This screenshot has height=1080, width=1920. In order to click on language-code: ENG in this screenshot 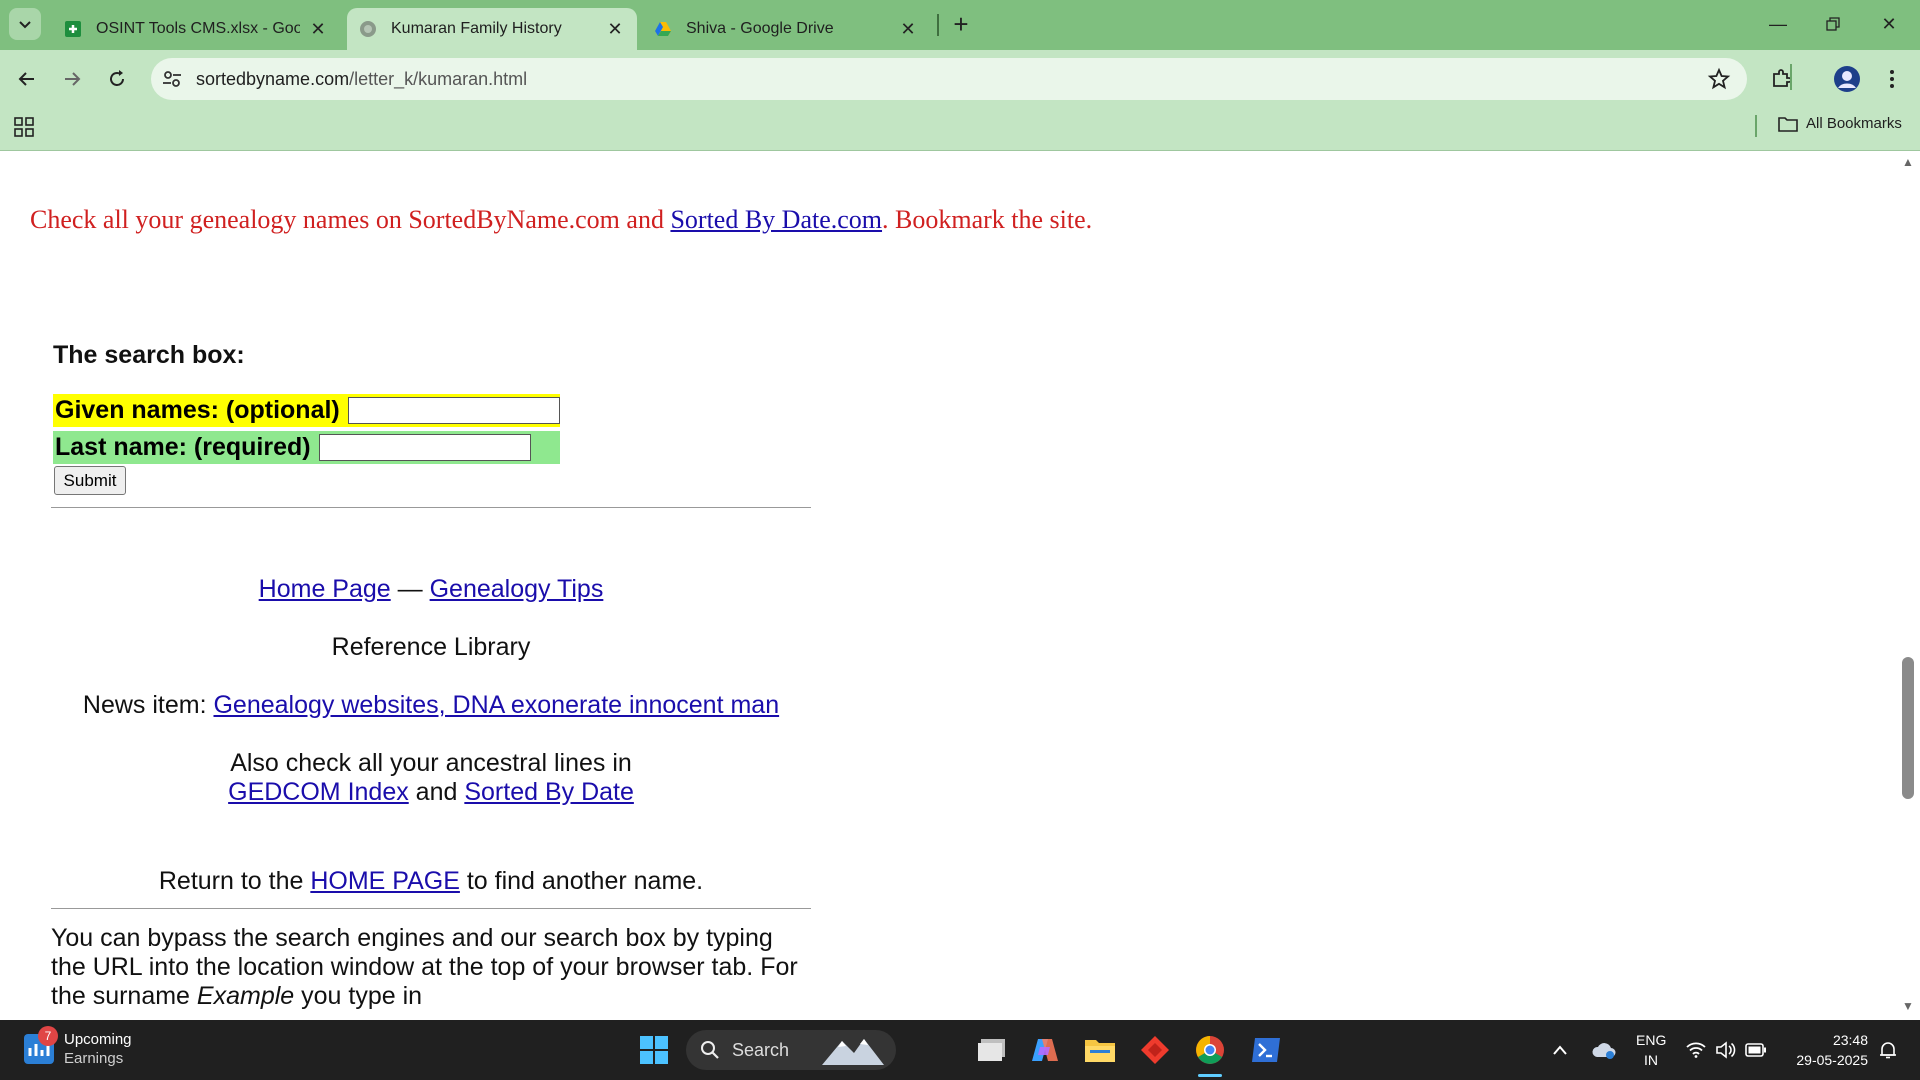, I will do `click(1651, 1040)`.